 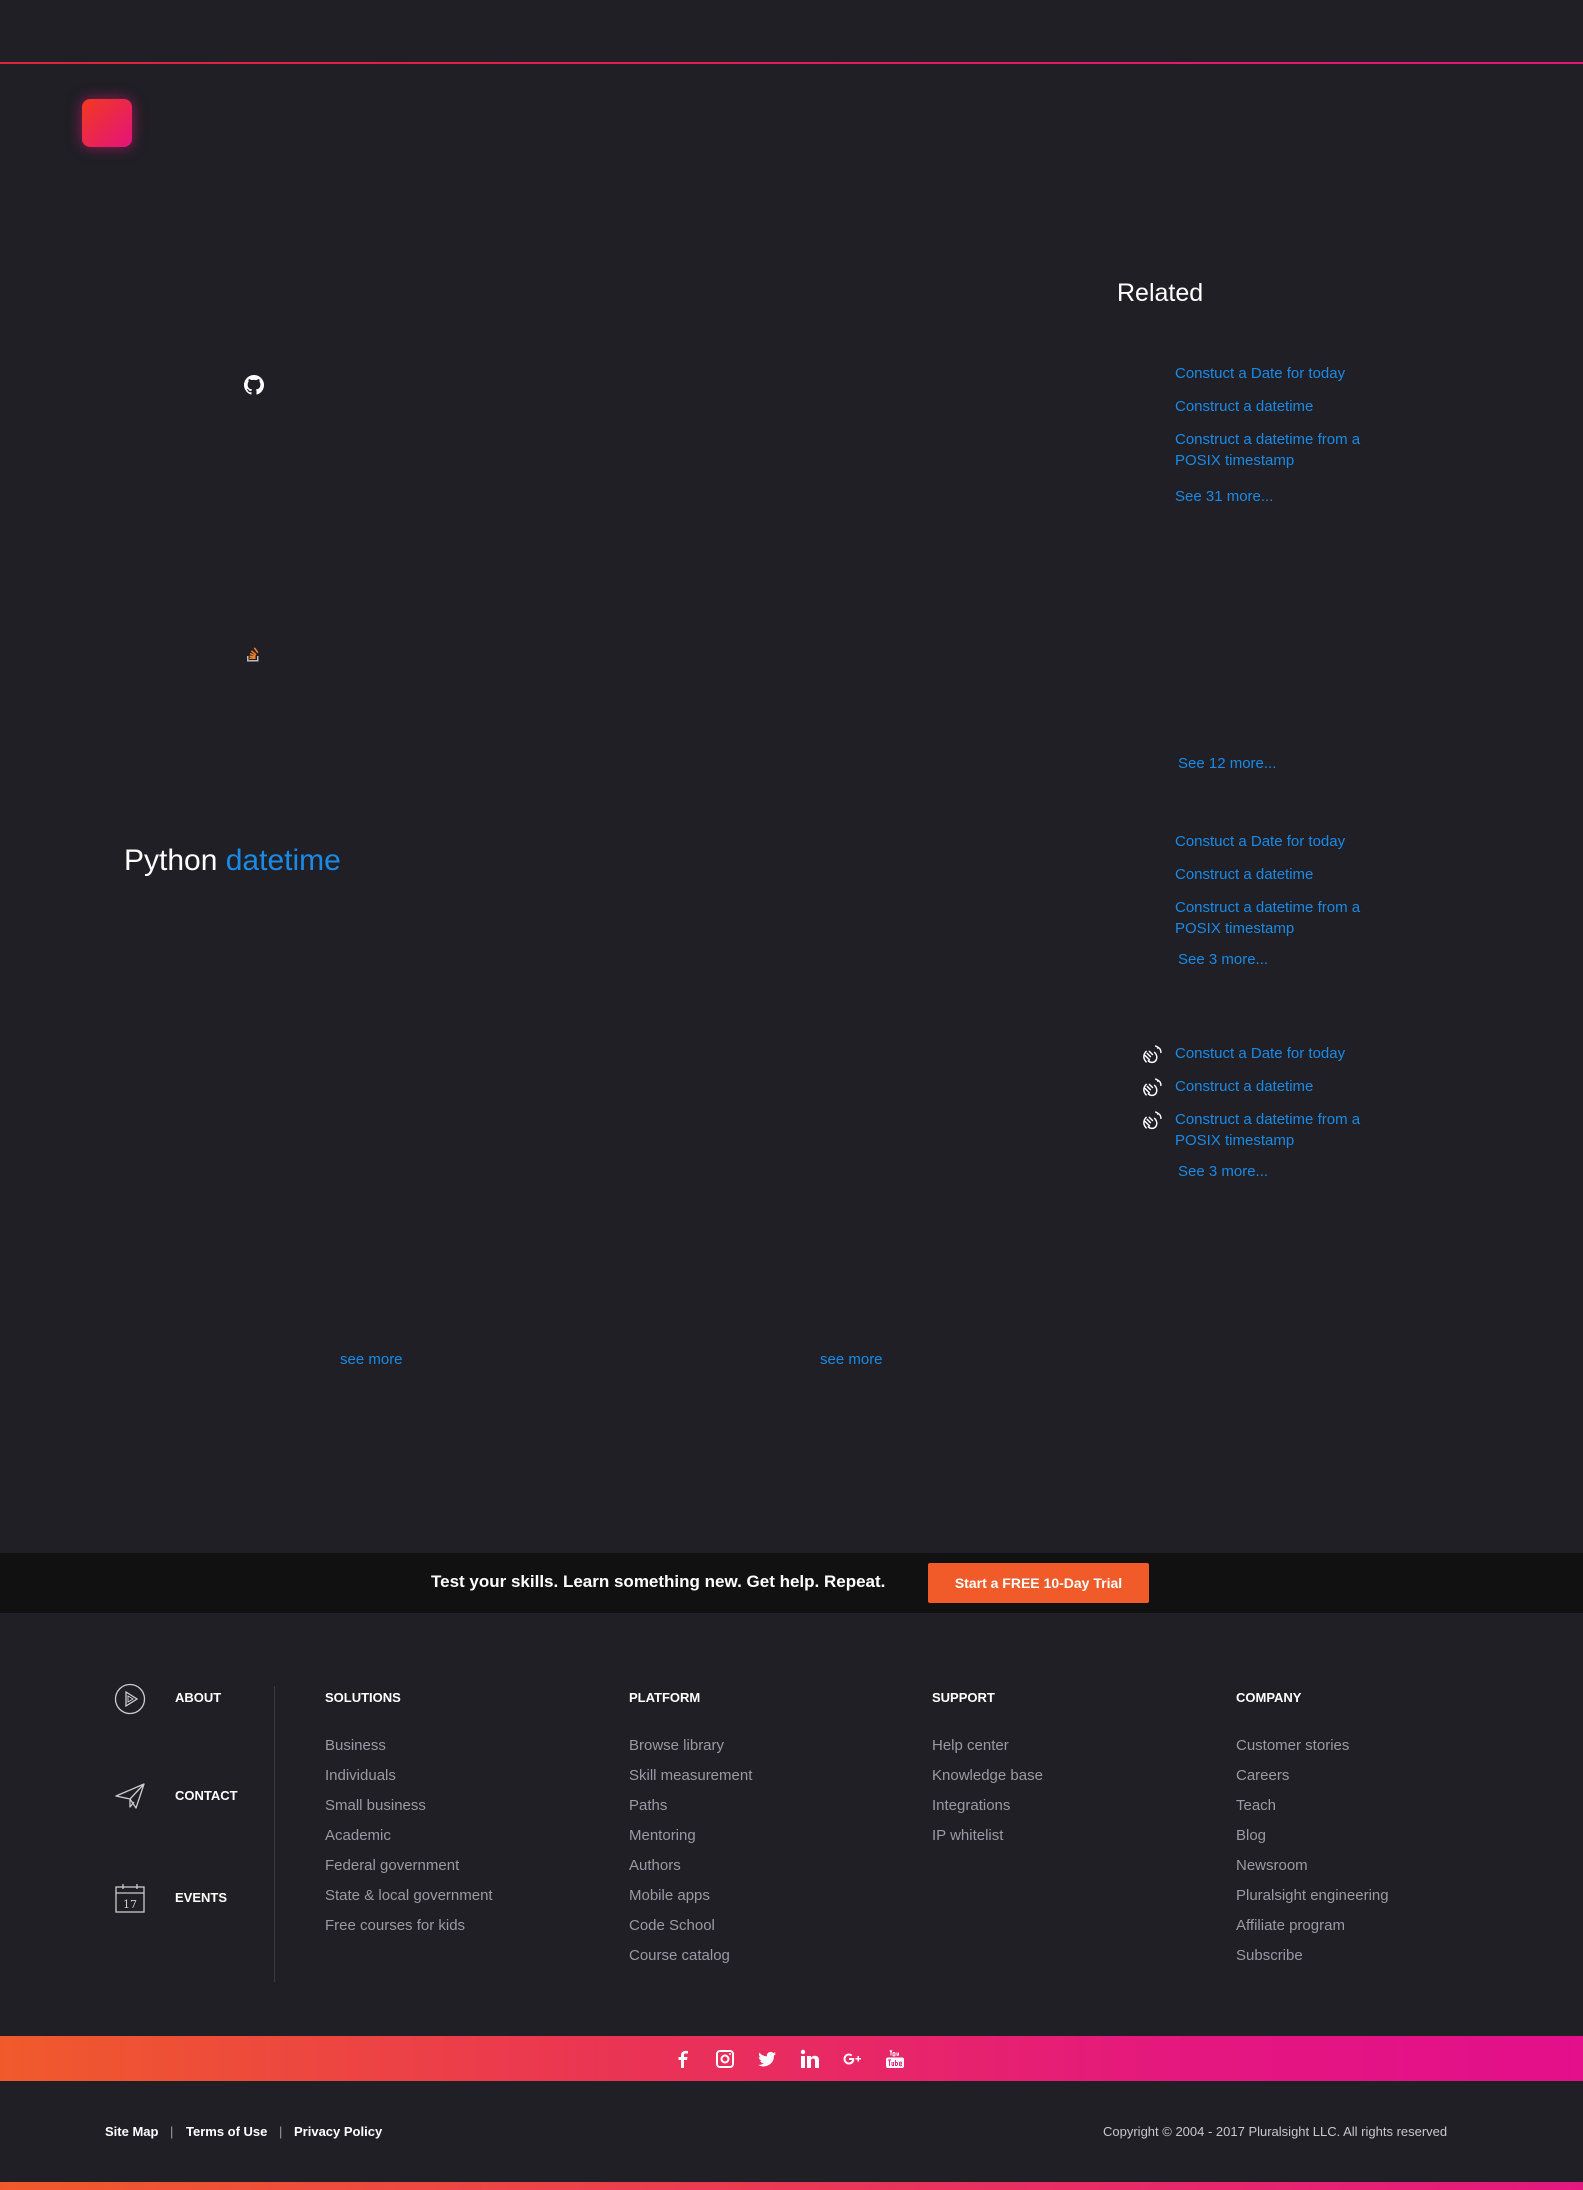 I want to click on footer-about: ABOUT, so click(x=198, y=1697).